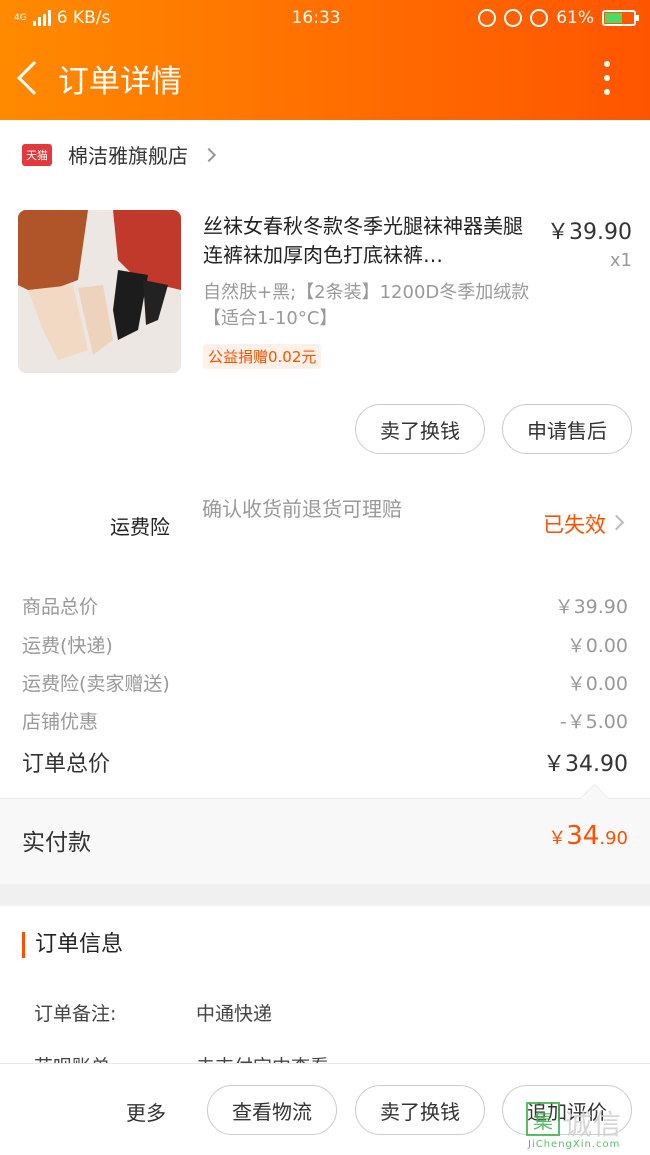  Describe the element at coordinates (325, 762) in the screenshot. I see `order-total-row: 订单总价 ￥34.90` at that location.